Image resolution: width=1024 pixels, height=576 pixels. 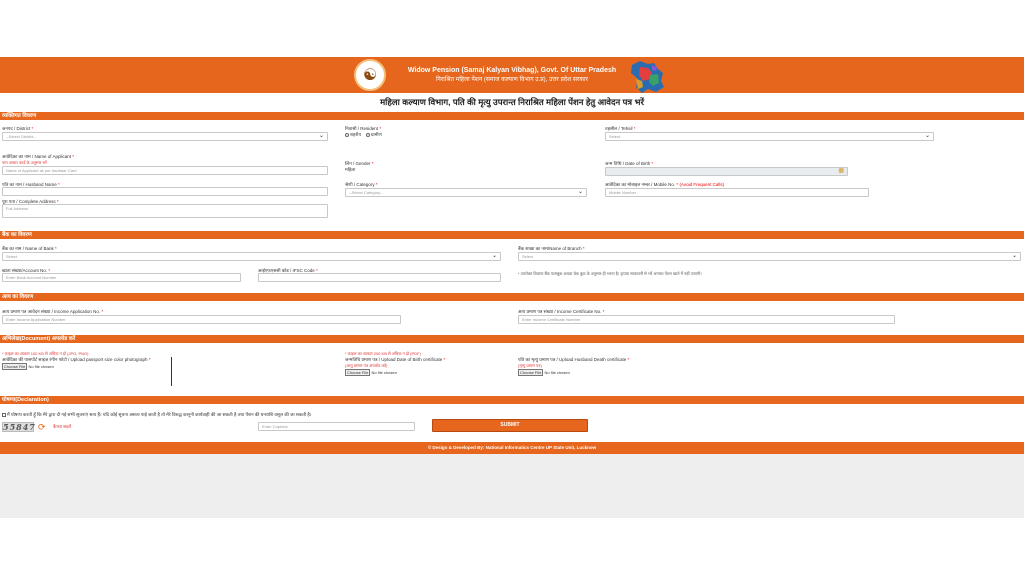 I want to click on calendar-icon: ▦, so click(x=841, y=171).